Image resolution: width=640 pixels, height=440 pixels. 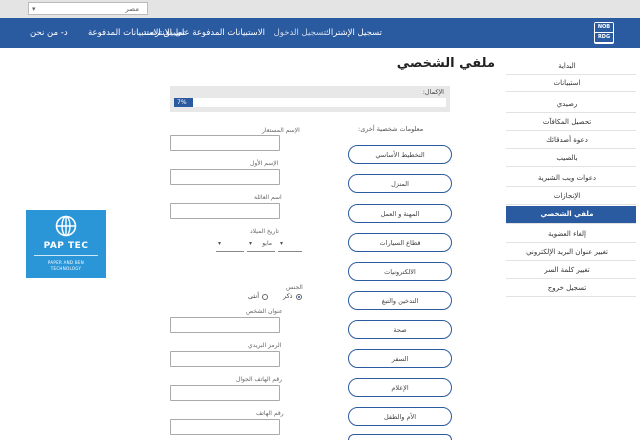 I want to click on nav-login: تسجيل الدخول, so click(x=300, y=33).